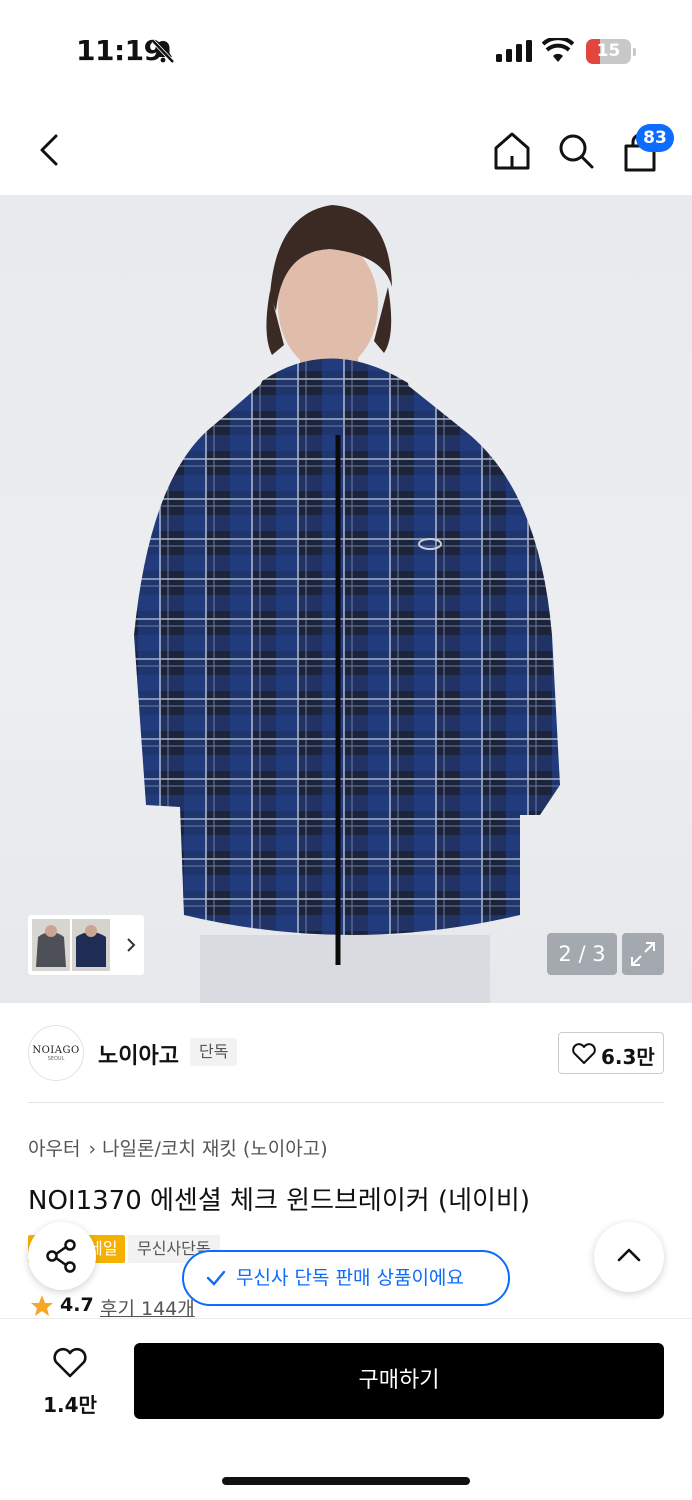 The image size is (692, 1500). I want to click on expand-button, so click(643, 954).